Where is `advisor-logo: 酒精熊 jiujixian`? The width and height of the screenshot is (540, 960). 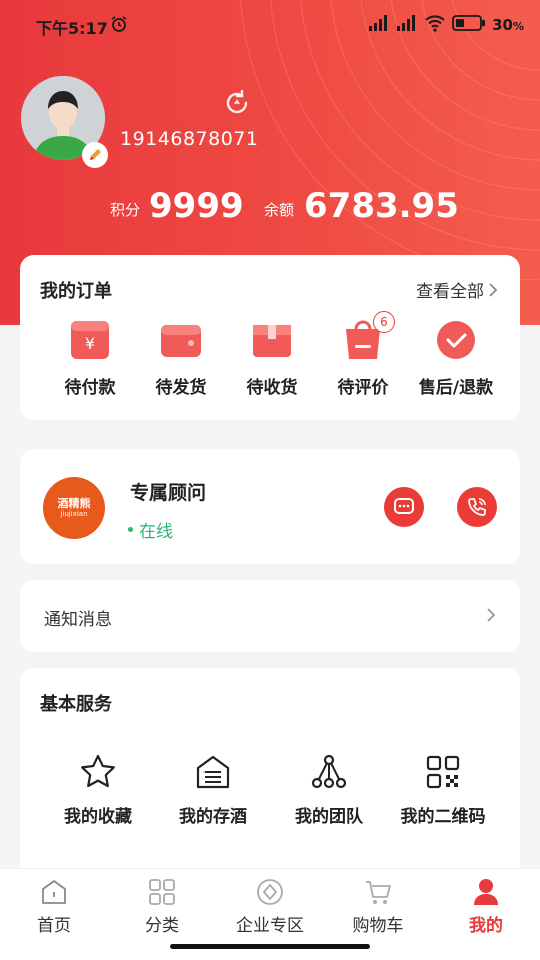 advisor-logo: 酒精熊 jiujixian is located at coordinates (74, 508).